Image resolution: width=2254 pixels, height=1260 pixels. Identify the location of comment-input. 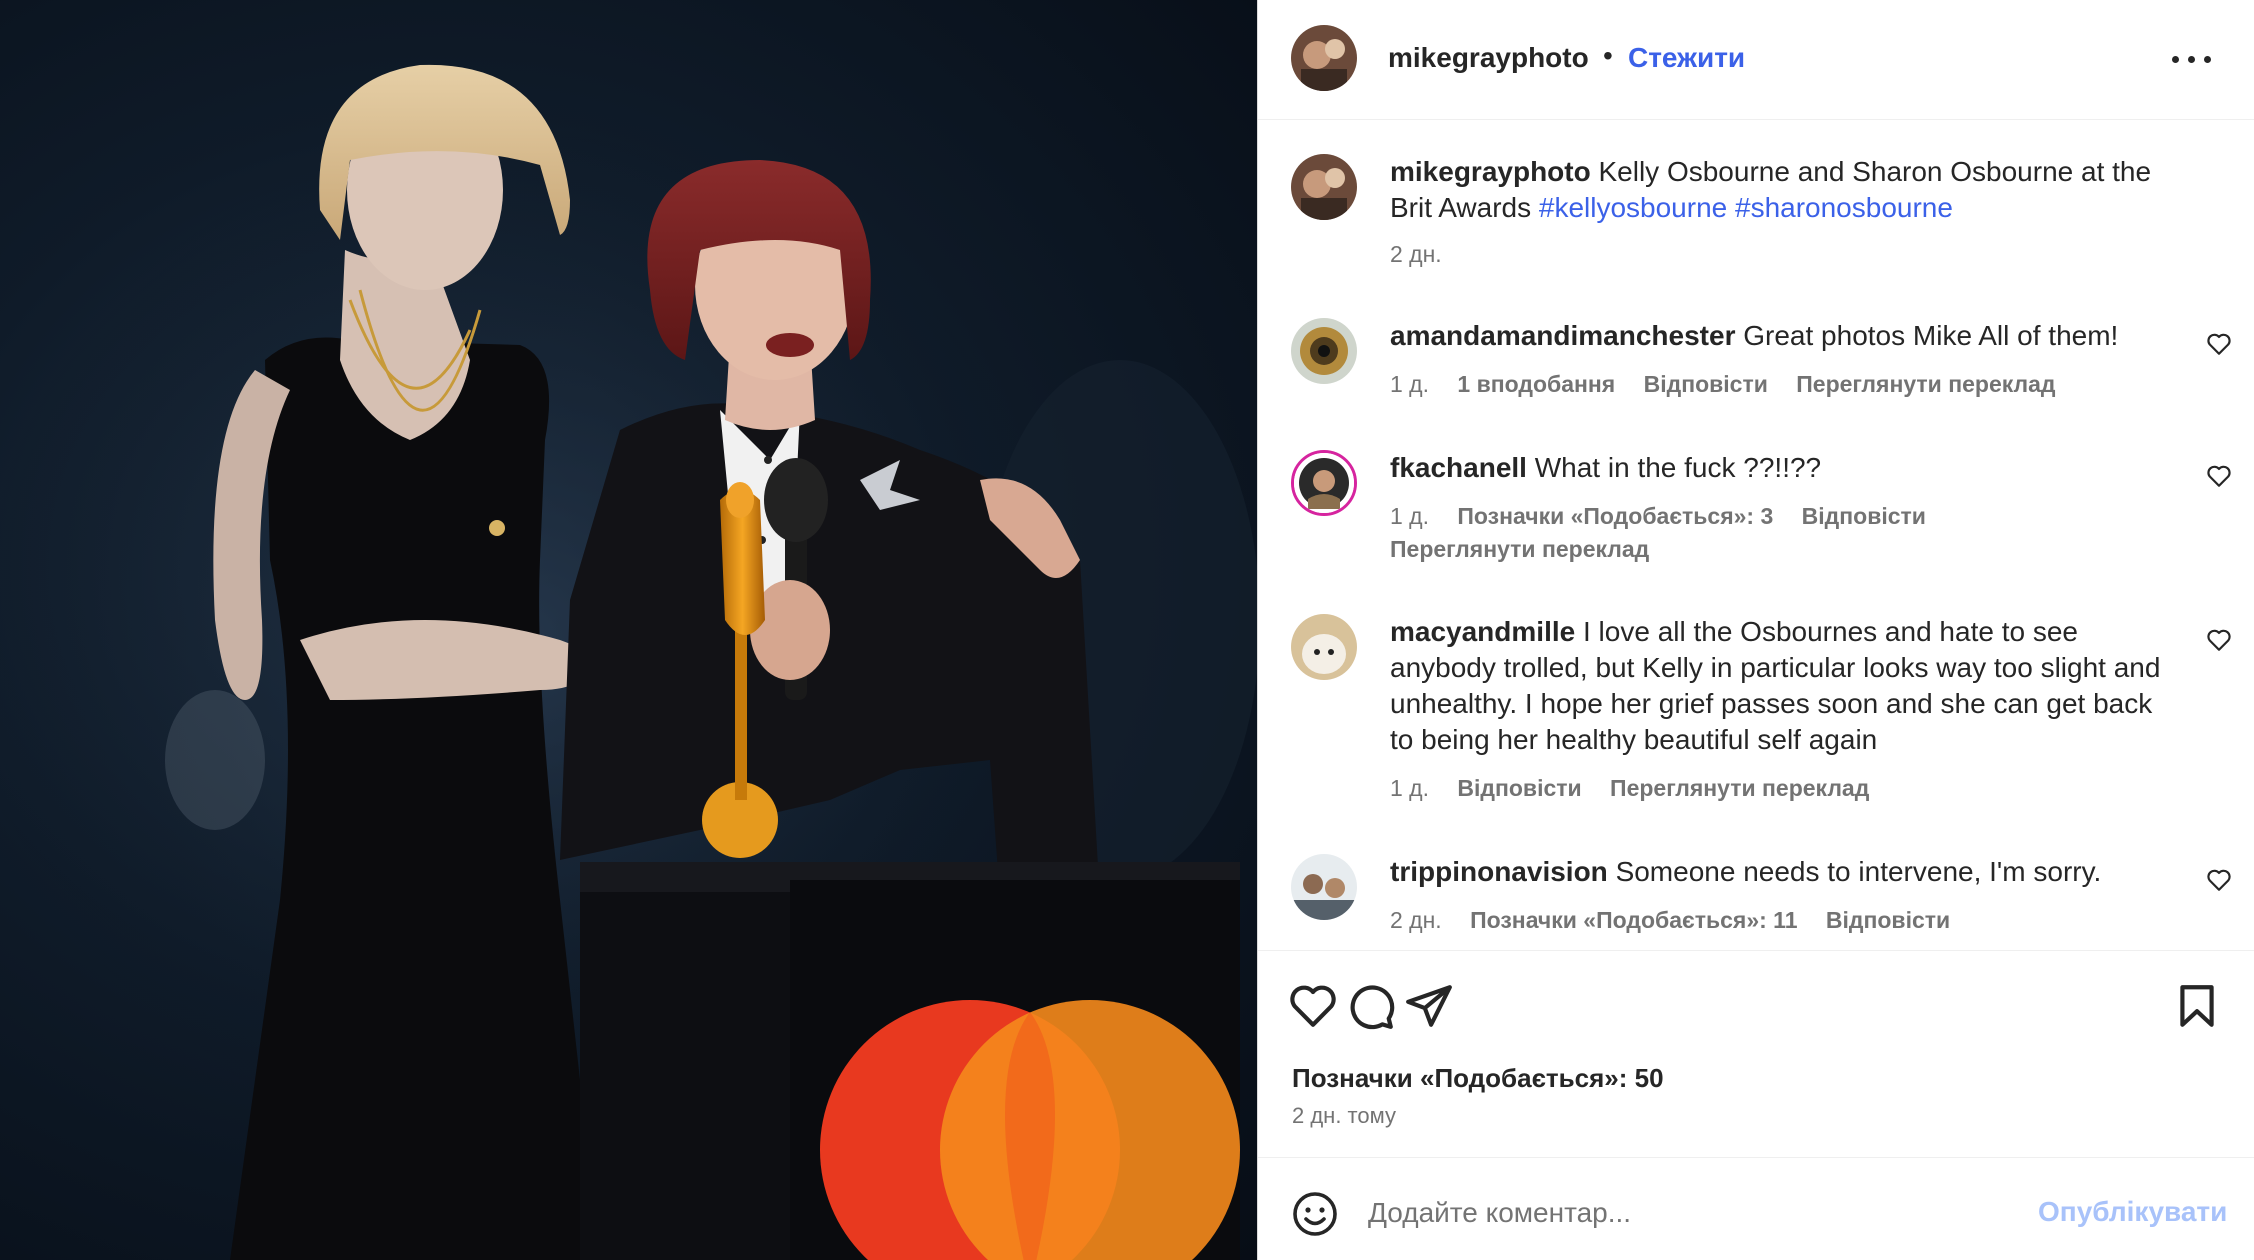
(1688, 1213).